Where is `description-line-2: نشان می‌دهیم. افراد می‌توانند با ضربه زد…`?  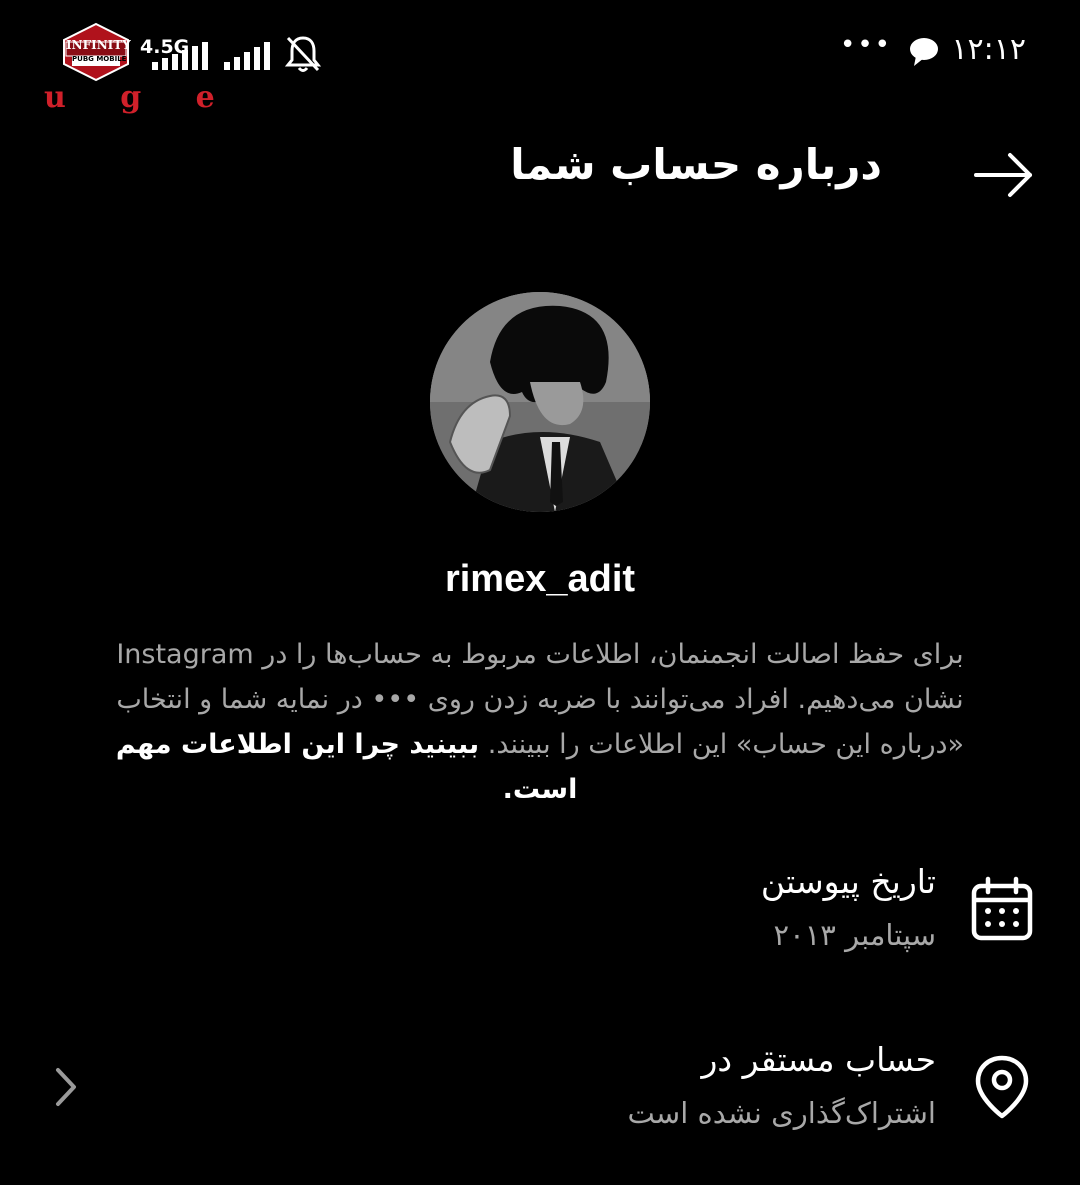
description-line-2: نشان می‌دهیم. افراد می‌توانند با ضربه زد… is located at coordinates (540, 699).